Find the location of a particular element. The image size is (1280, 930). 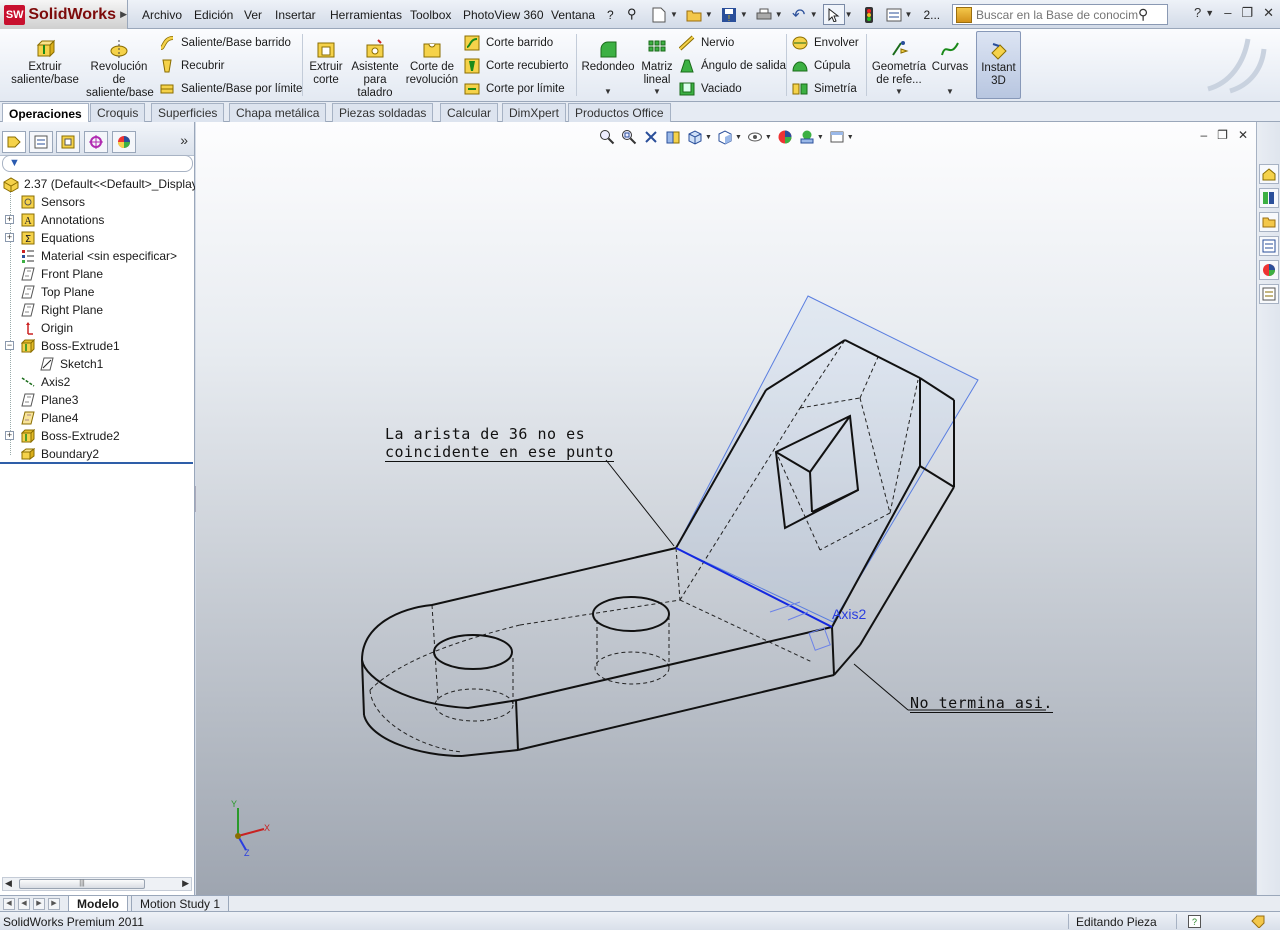

save-icon: ! is located at coordinates (729, 14).